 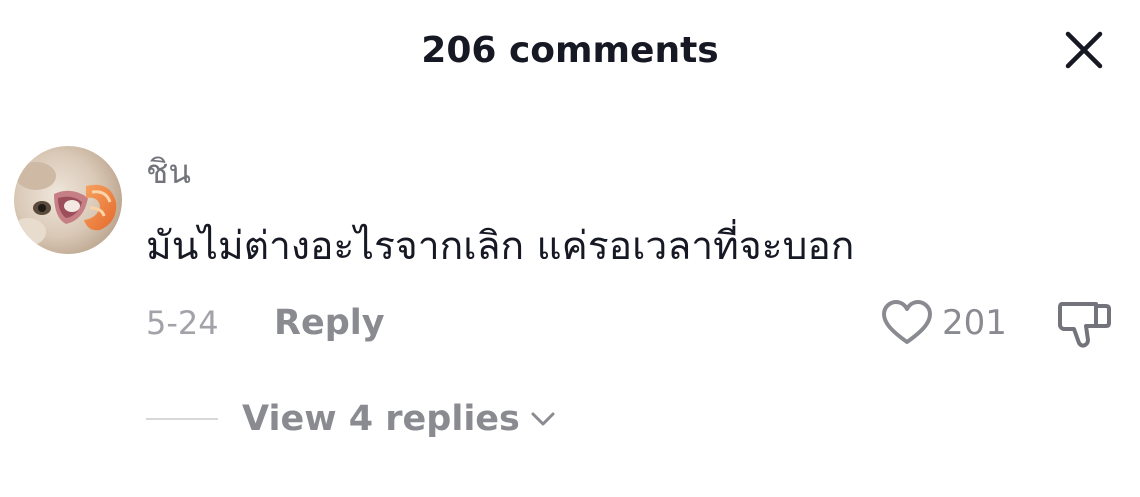 I want to click on comments-count-title: 206 comments, so click(x=570, y=50).